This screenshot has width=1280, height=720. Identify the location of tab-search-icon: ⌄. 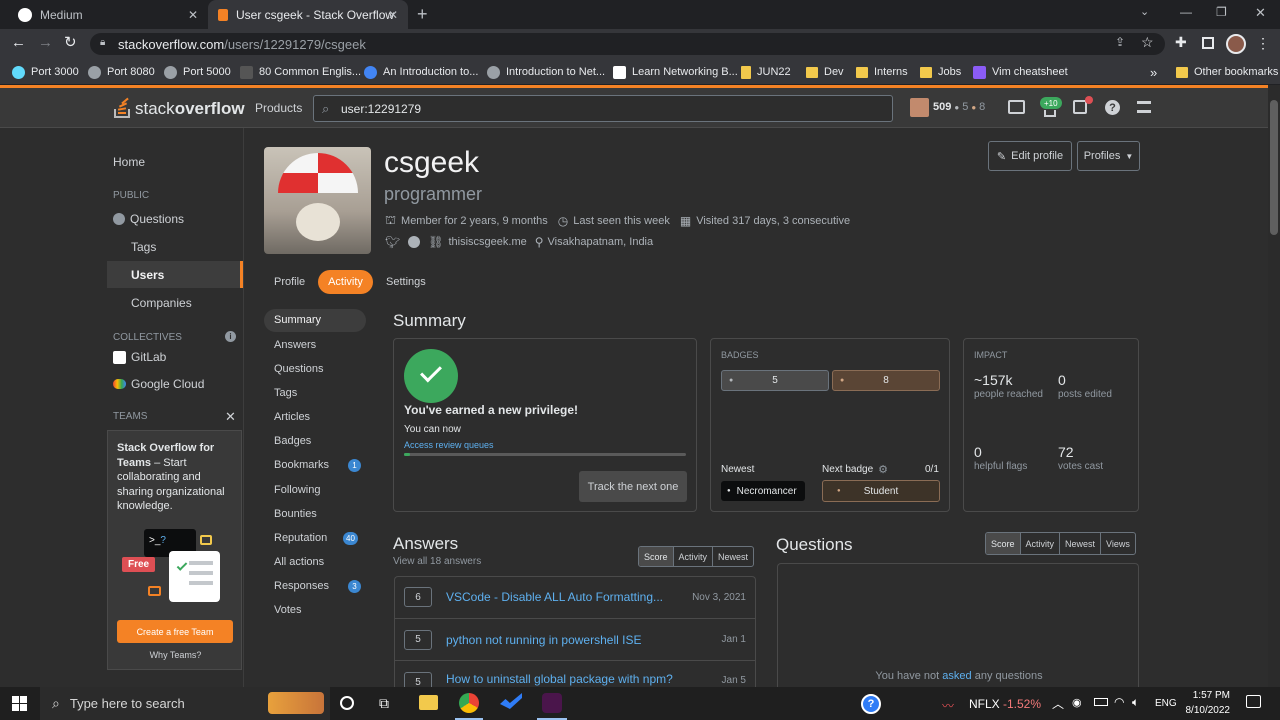
(1144, 11).